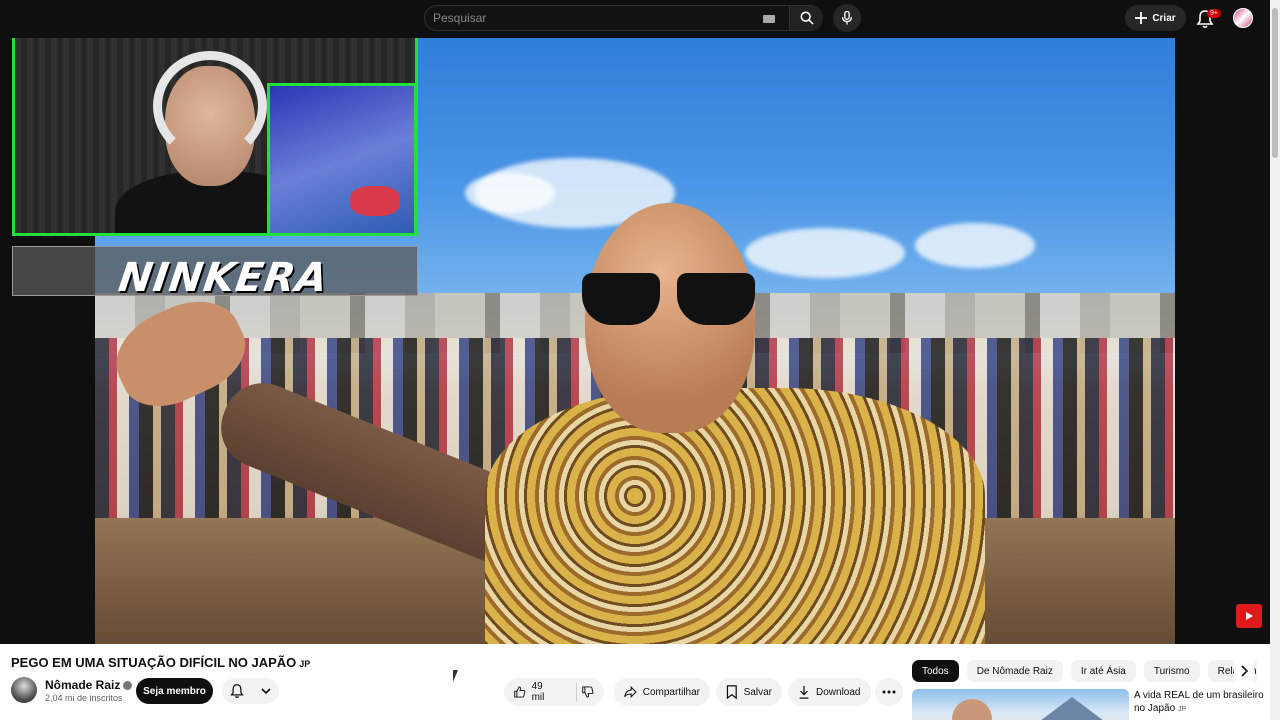 The image size is (1280, 720). I want to click on more-icon, so click(889, 692).